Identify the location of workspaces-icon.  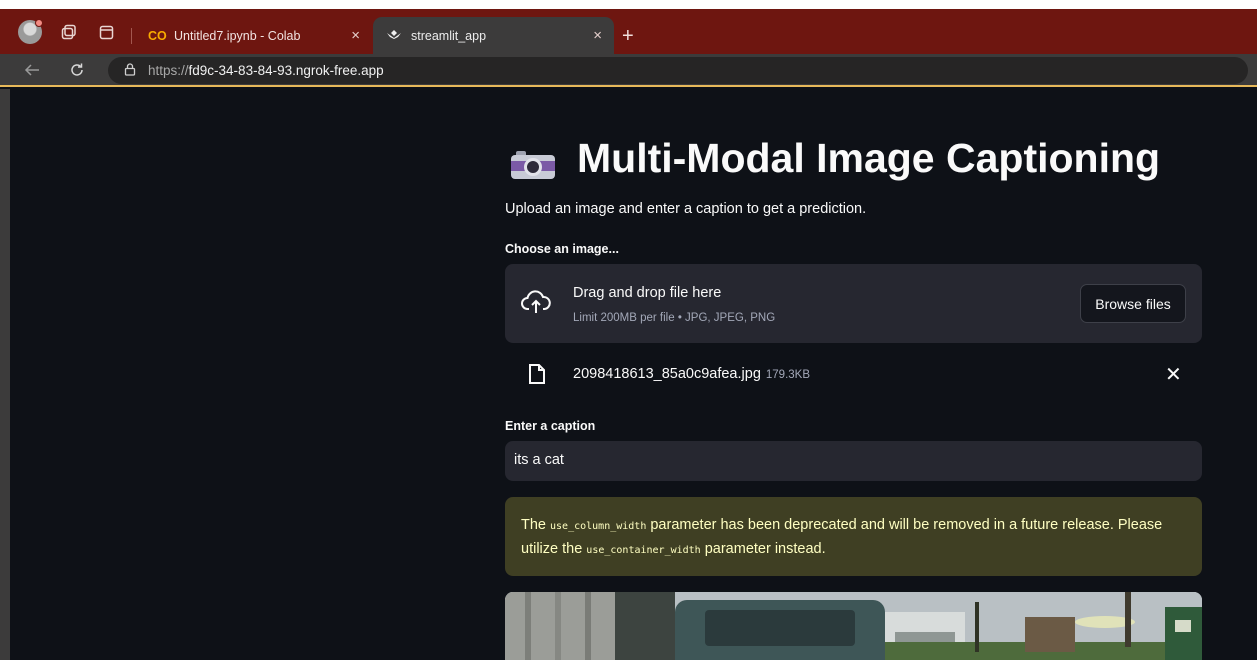
(69, 32).